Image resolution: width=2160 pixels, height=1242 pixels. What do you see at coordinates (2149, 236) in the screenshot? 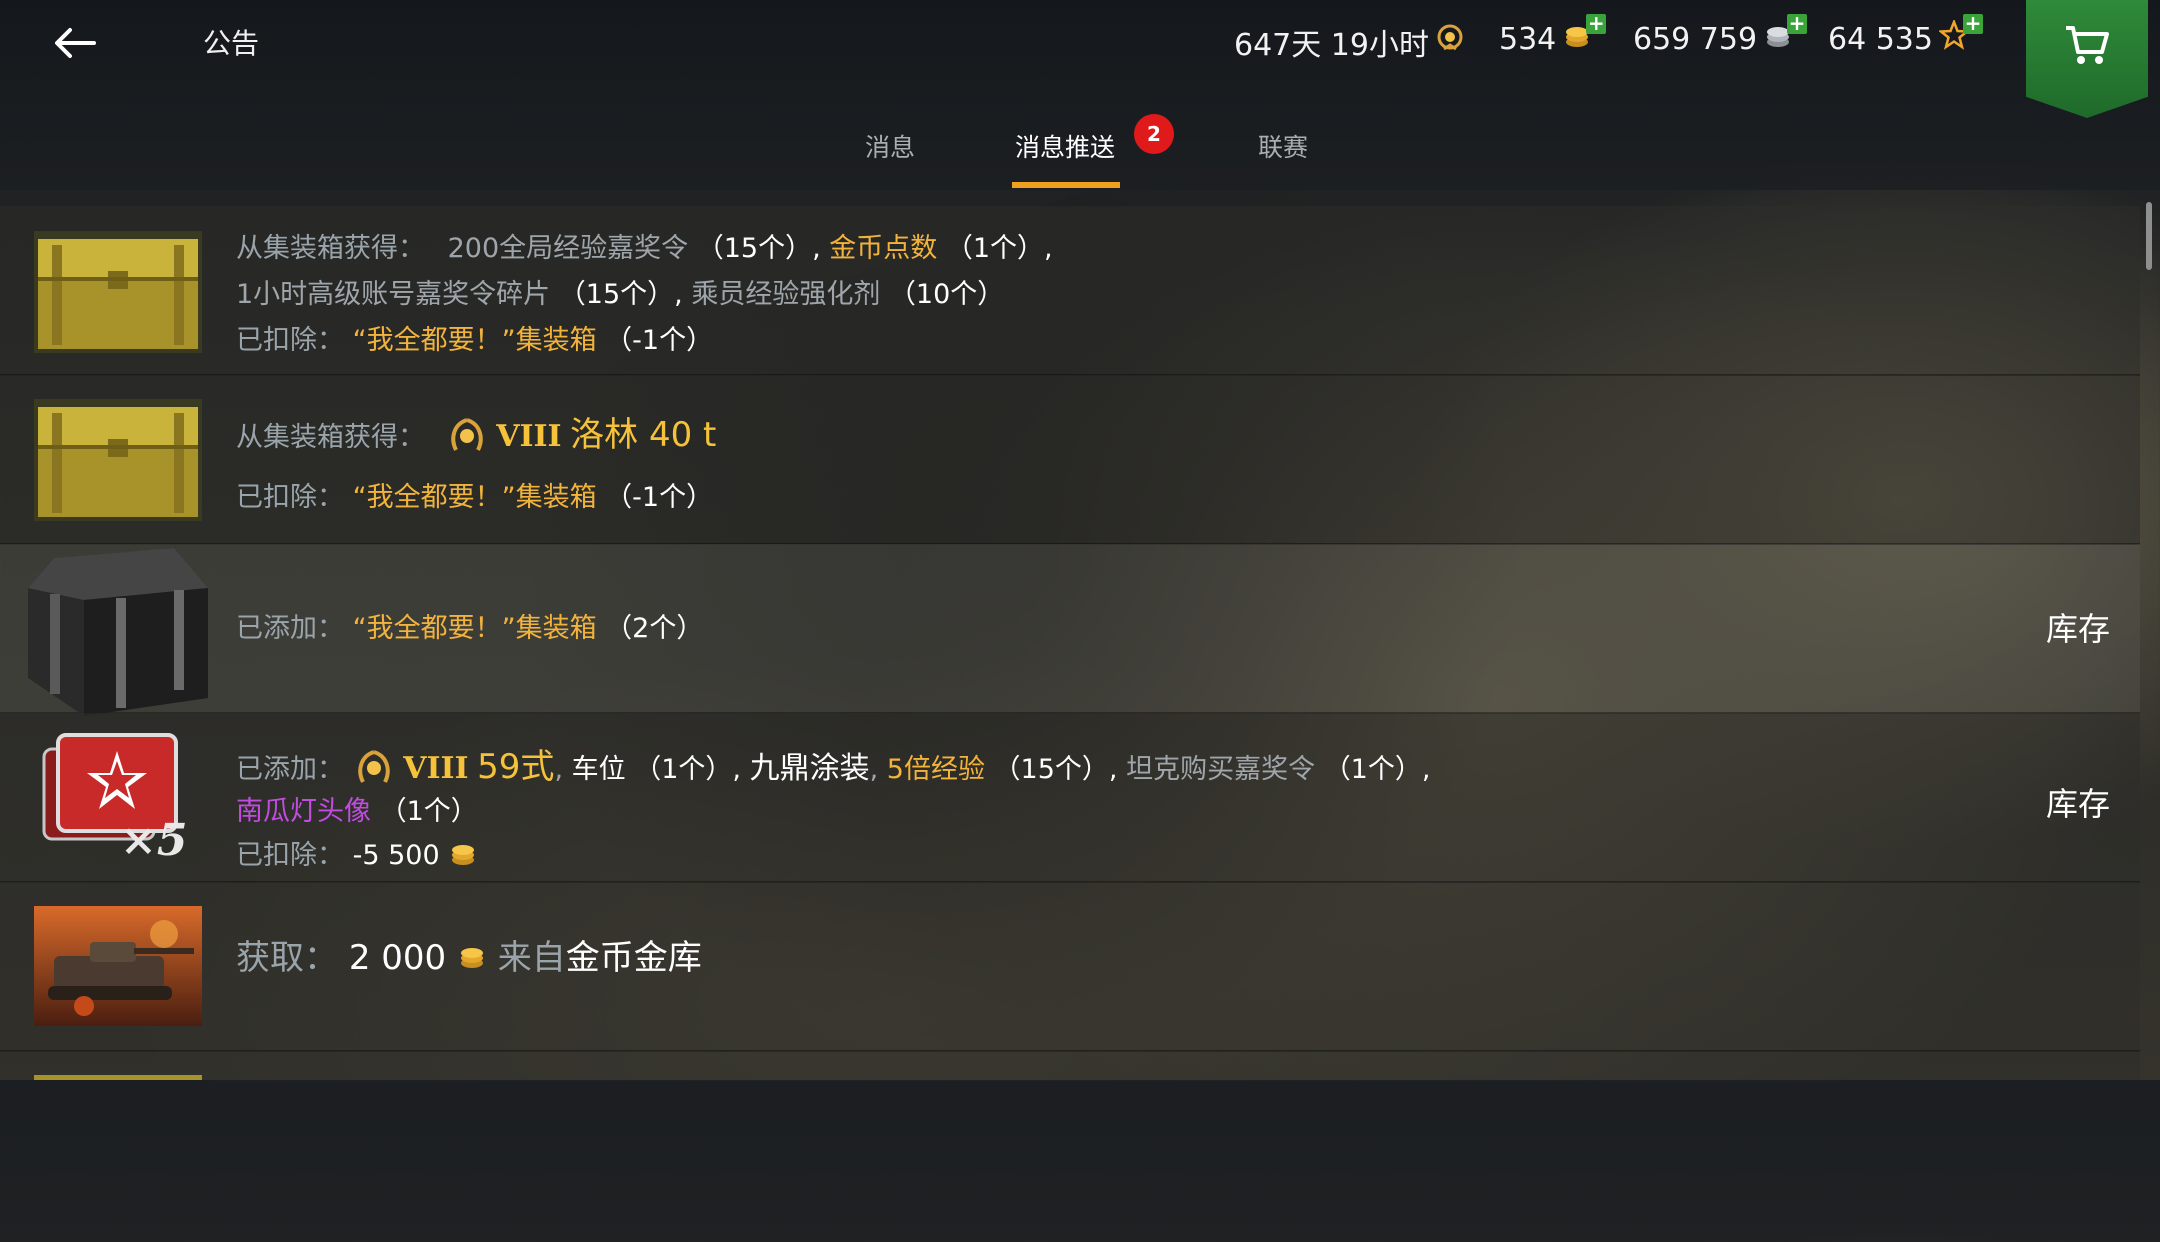
I see `scrollbar` at bounding box center [2149, 236].